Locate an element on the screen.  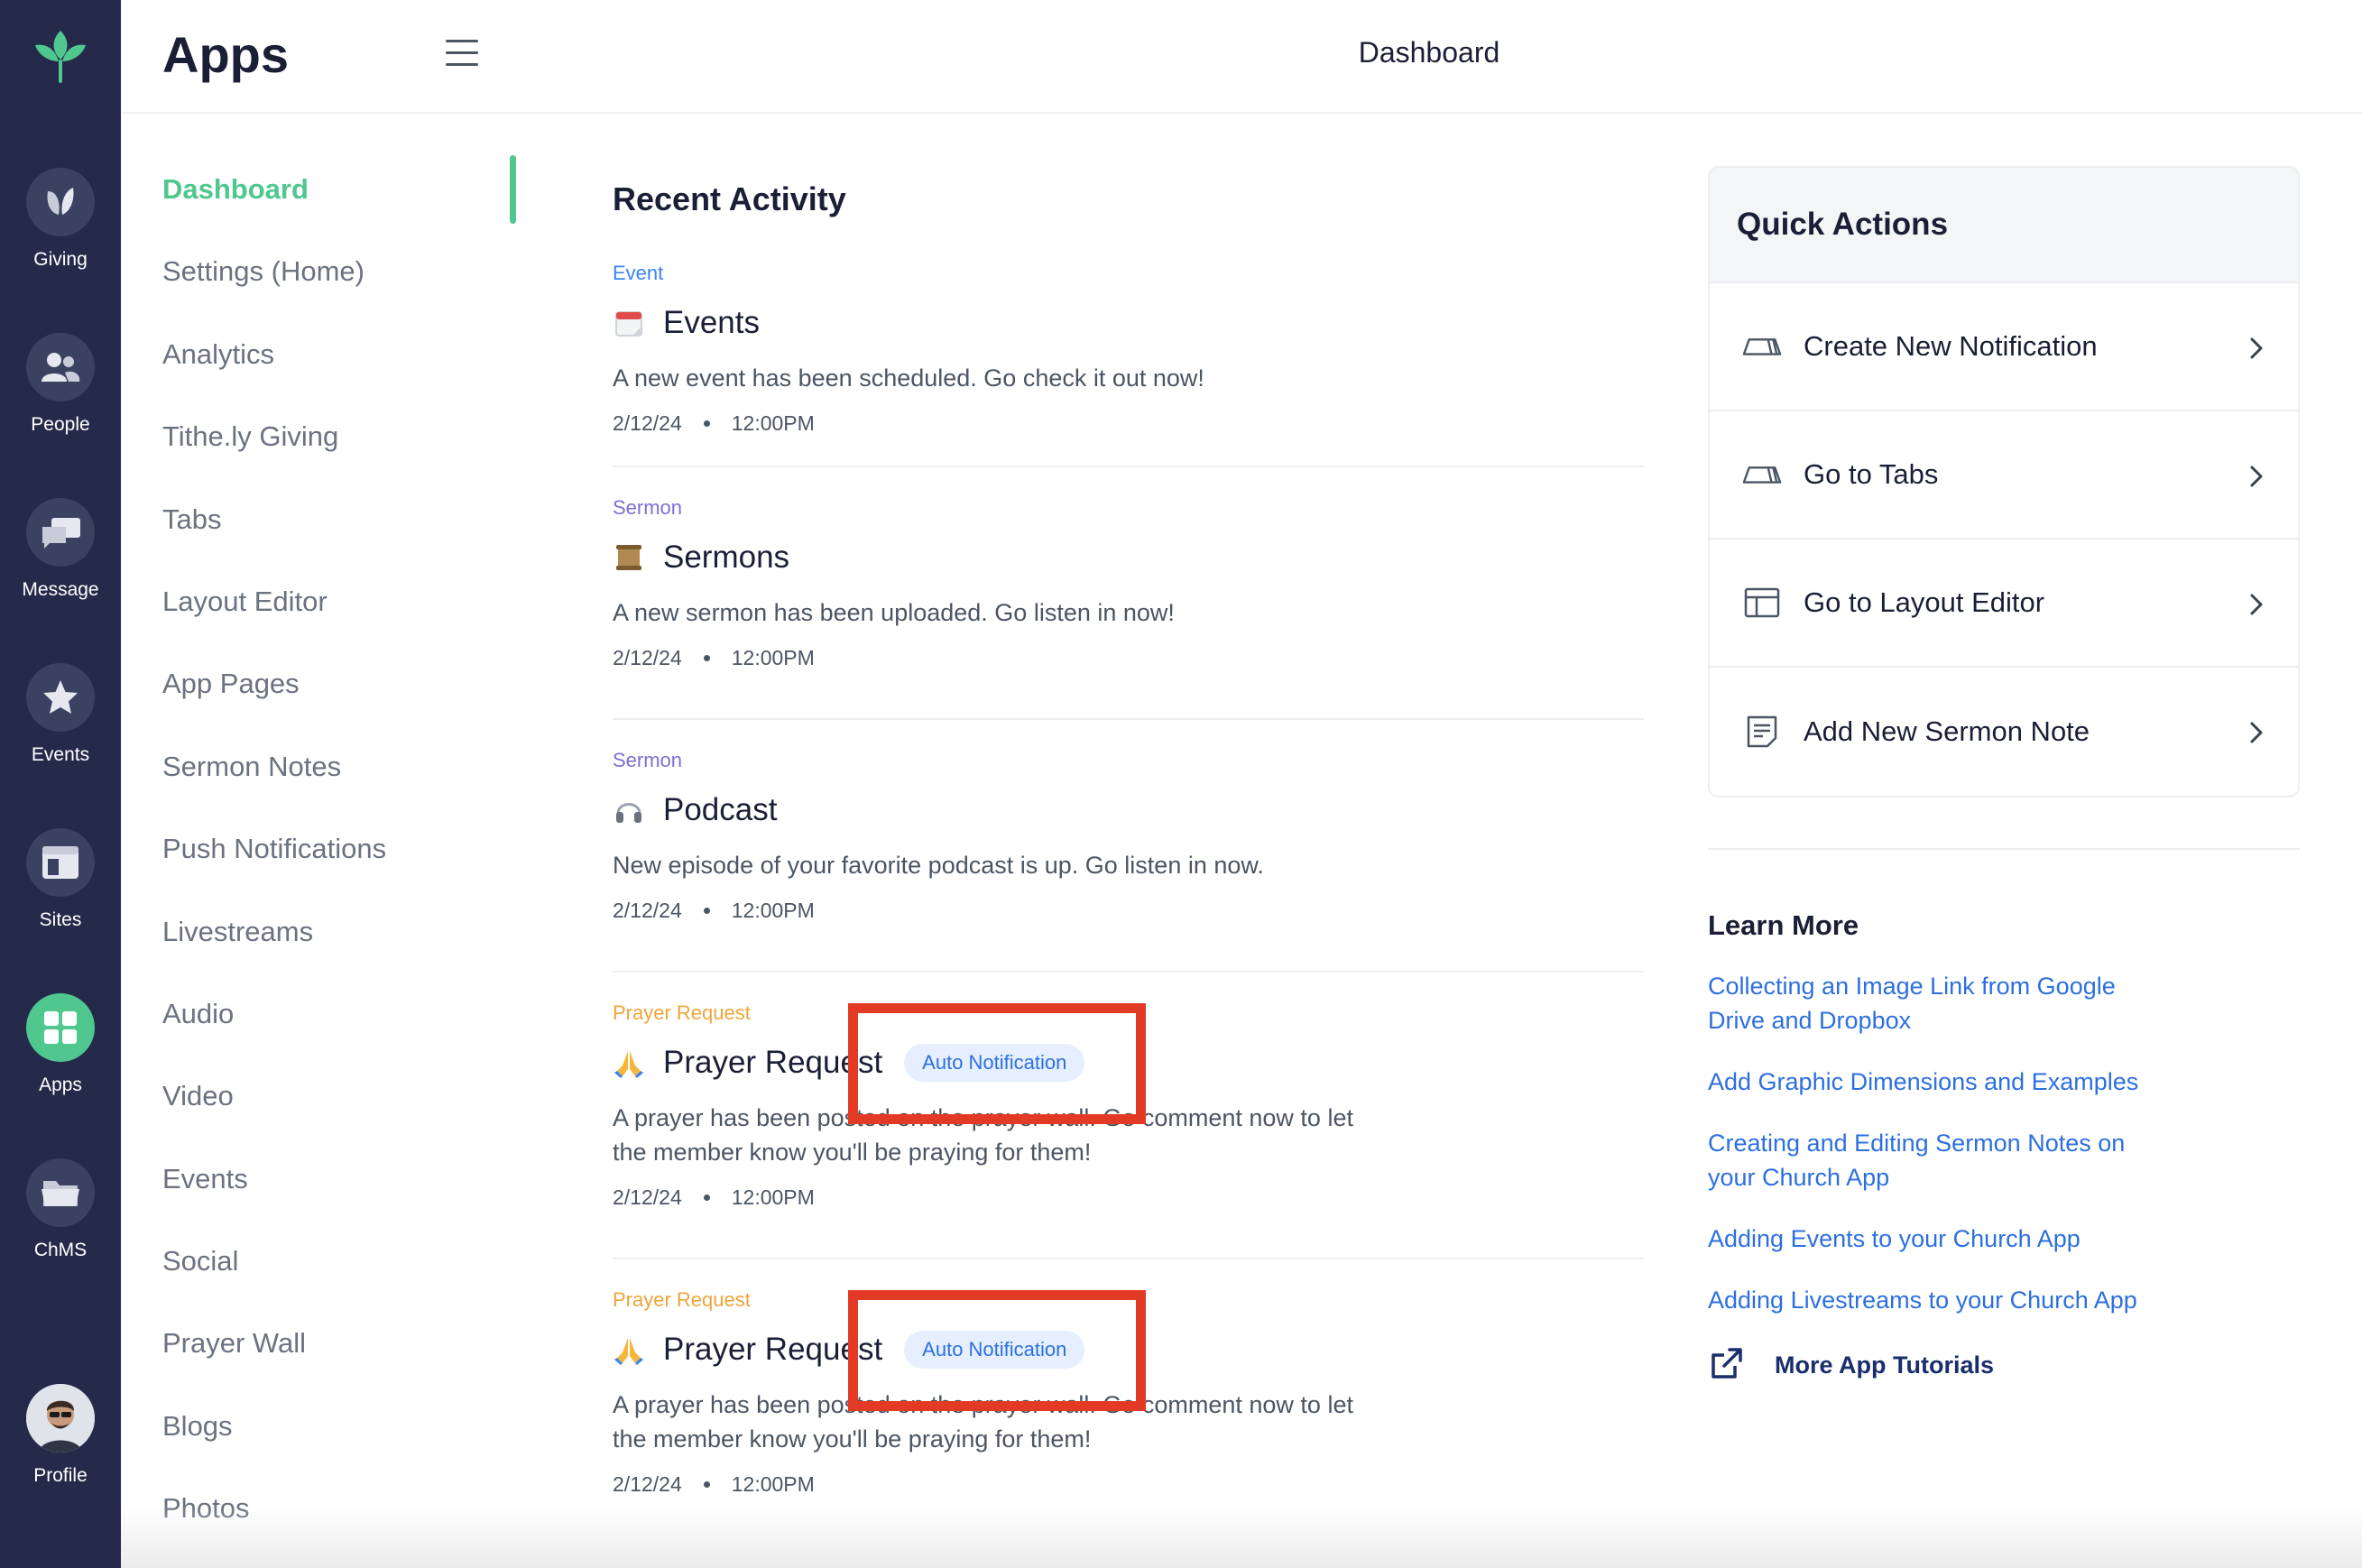
quick-actions-header: Quick Actions is located at coordinates (2004, 225).